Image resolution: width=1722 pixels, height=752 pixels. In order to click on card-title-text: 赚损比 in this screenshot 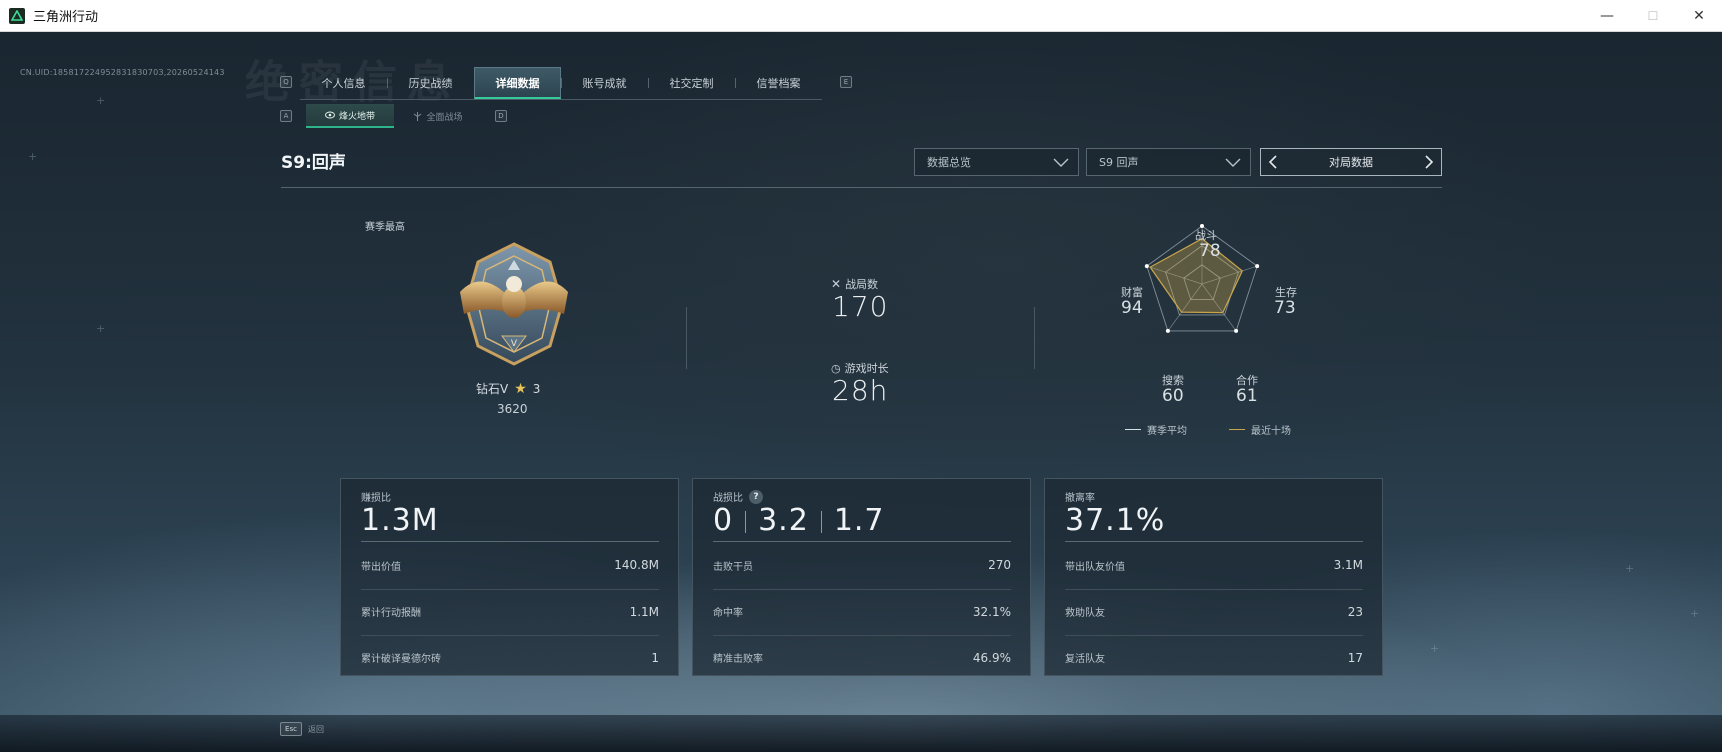, I will do `click(376, 498)`.